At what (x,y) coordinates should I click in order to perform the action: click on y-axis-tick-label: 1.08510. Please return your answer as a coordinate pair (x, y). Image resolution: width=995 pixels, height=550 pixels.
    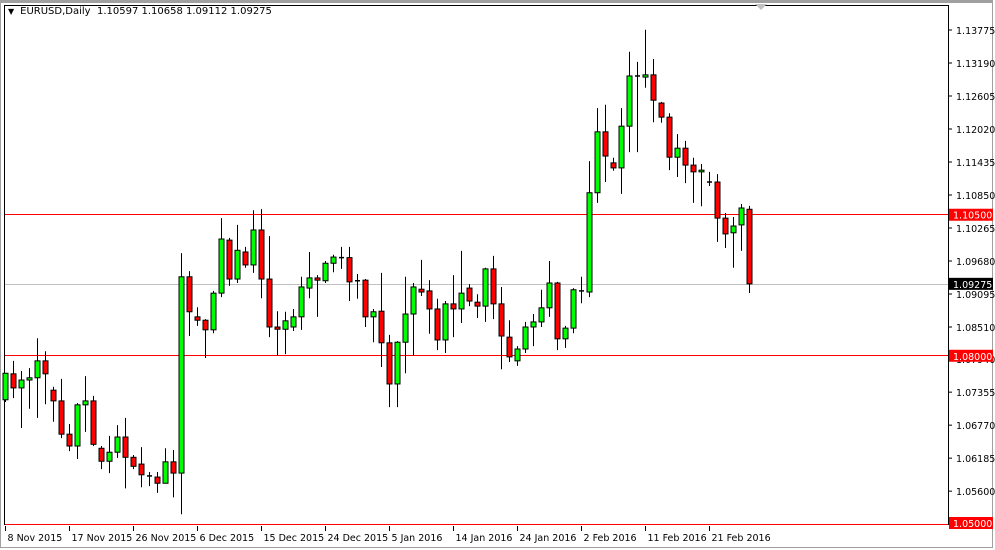
    Looking at the image, I should click on (975, 328).